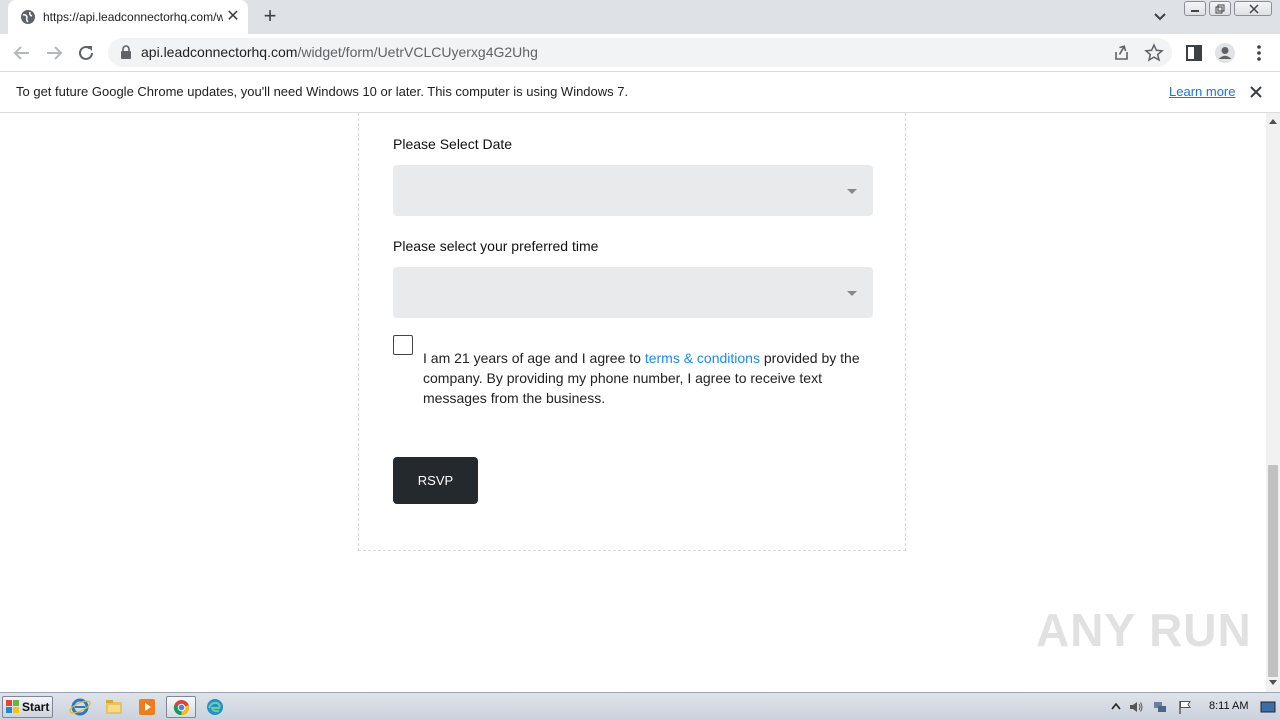 The image size is (1280, 720). I want to click on close-icon, so click(1256, 92).